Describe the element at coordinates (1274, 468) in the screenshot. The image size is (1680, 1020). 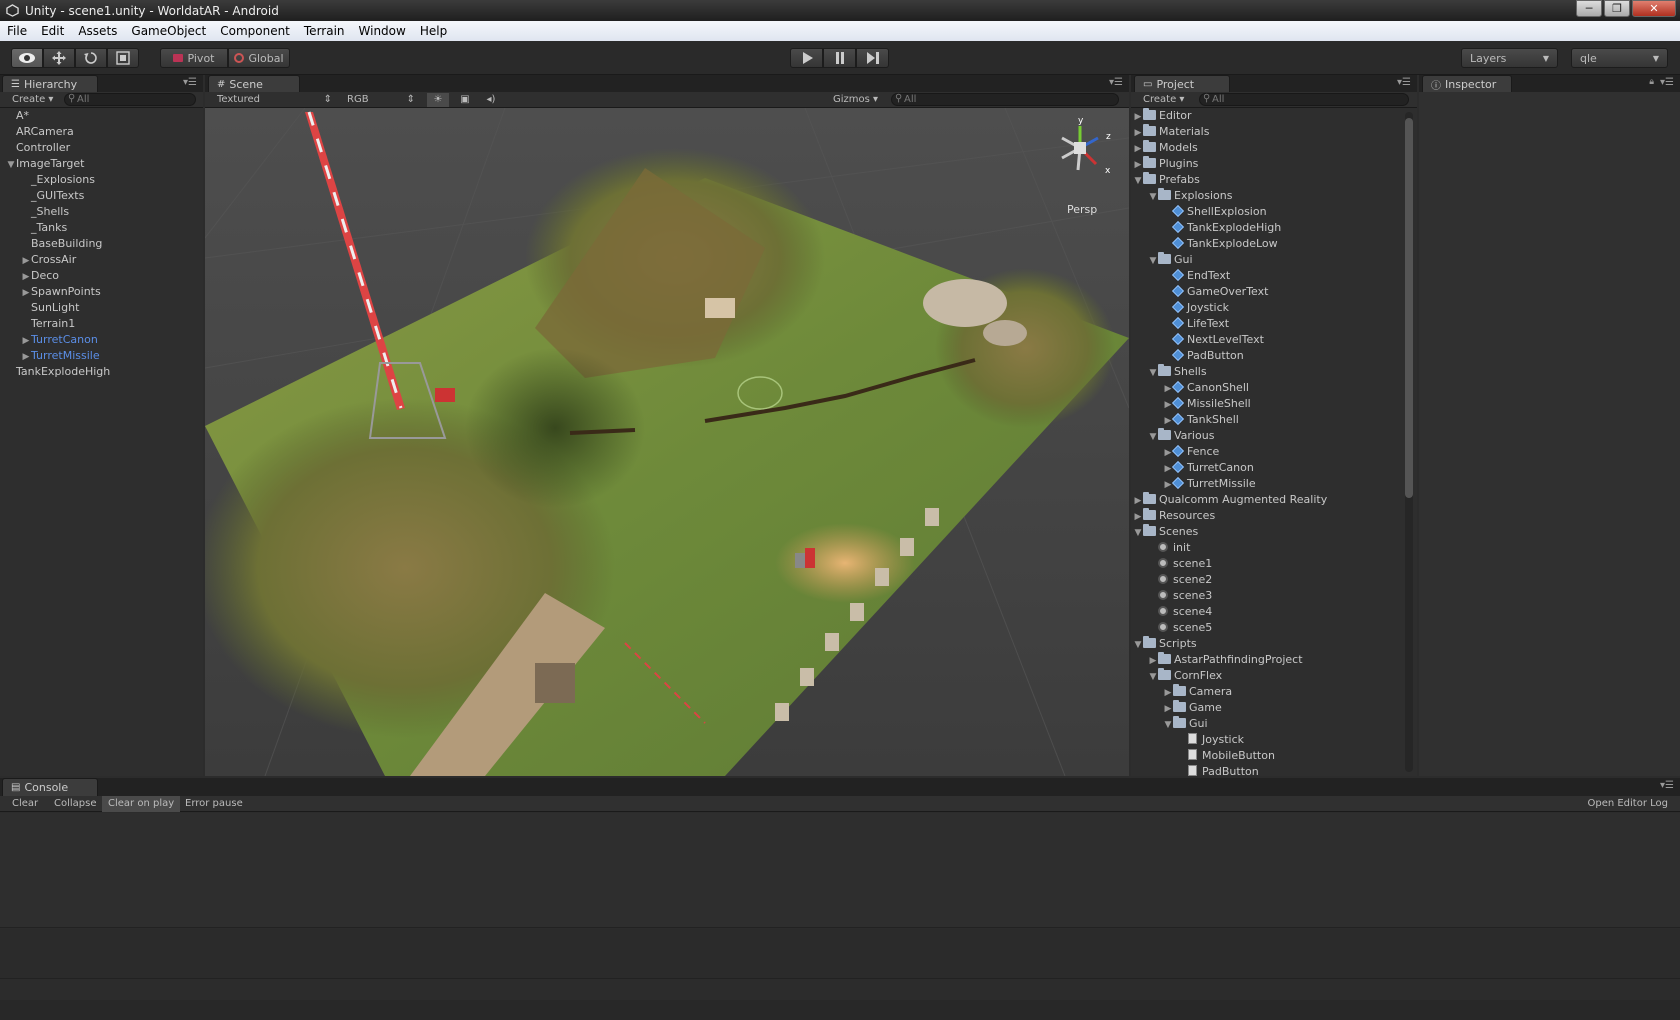
I see `project-item: ▶ TurretCanon` at that location.